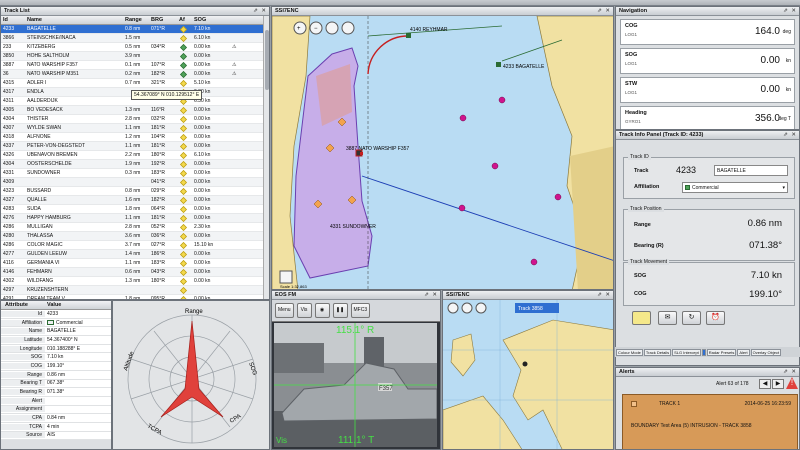  I want to click on camera-icon: ◉, so click(322, 310).